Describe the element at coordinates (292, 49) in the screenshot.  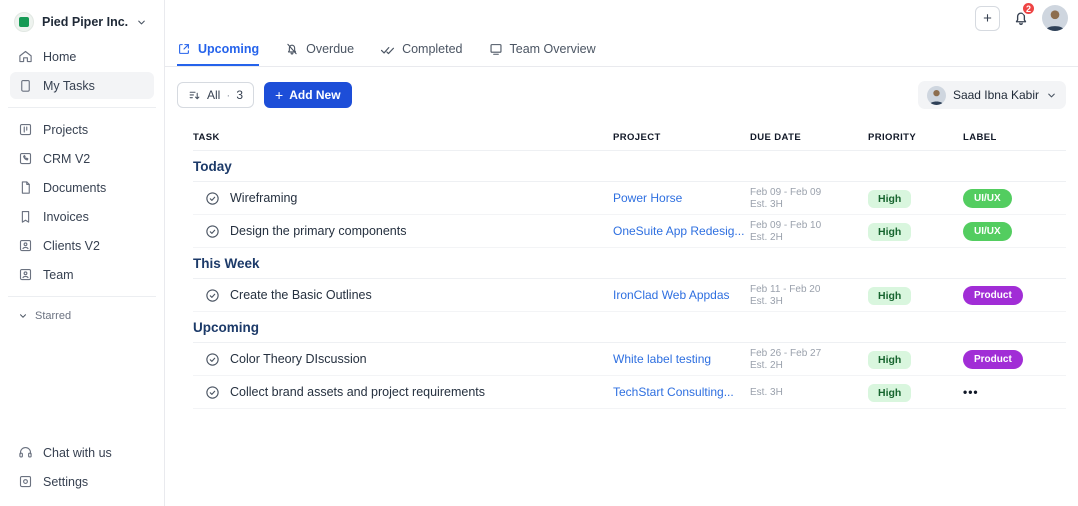
I see `bell-off-icon` at that location.